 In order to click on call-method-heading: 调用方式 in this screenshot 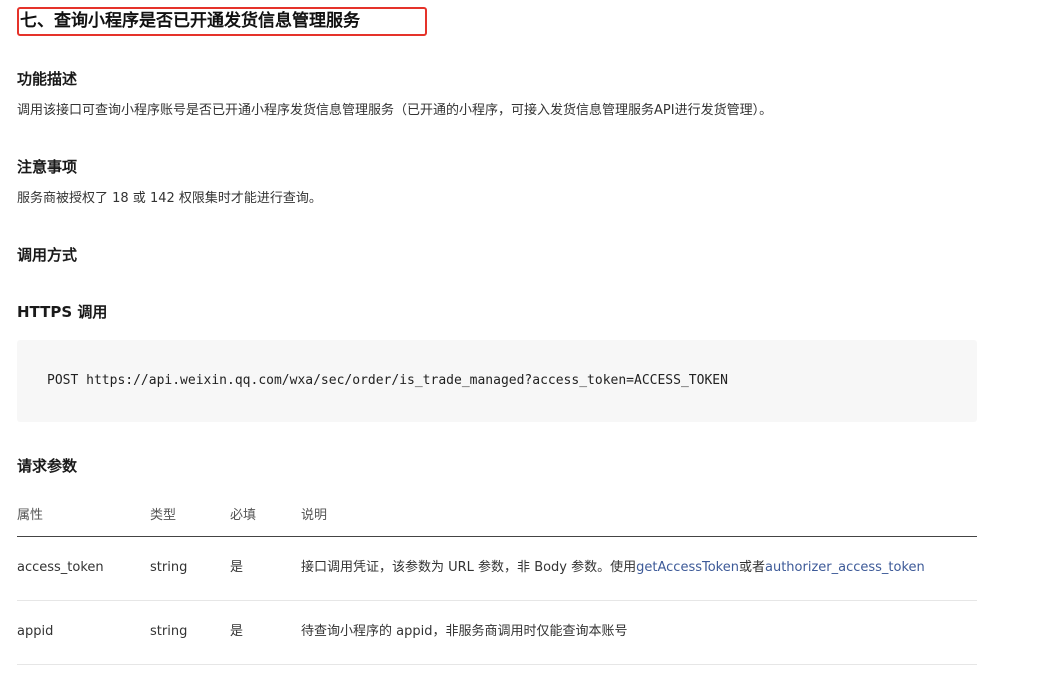, I will do `click(47, 255)`.